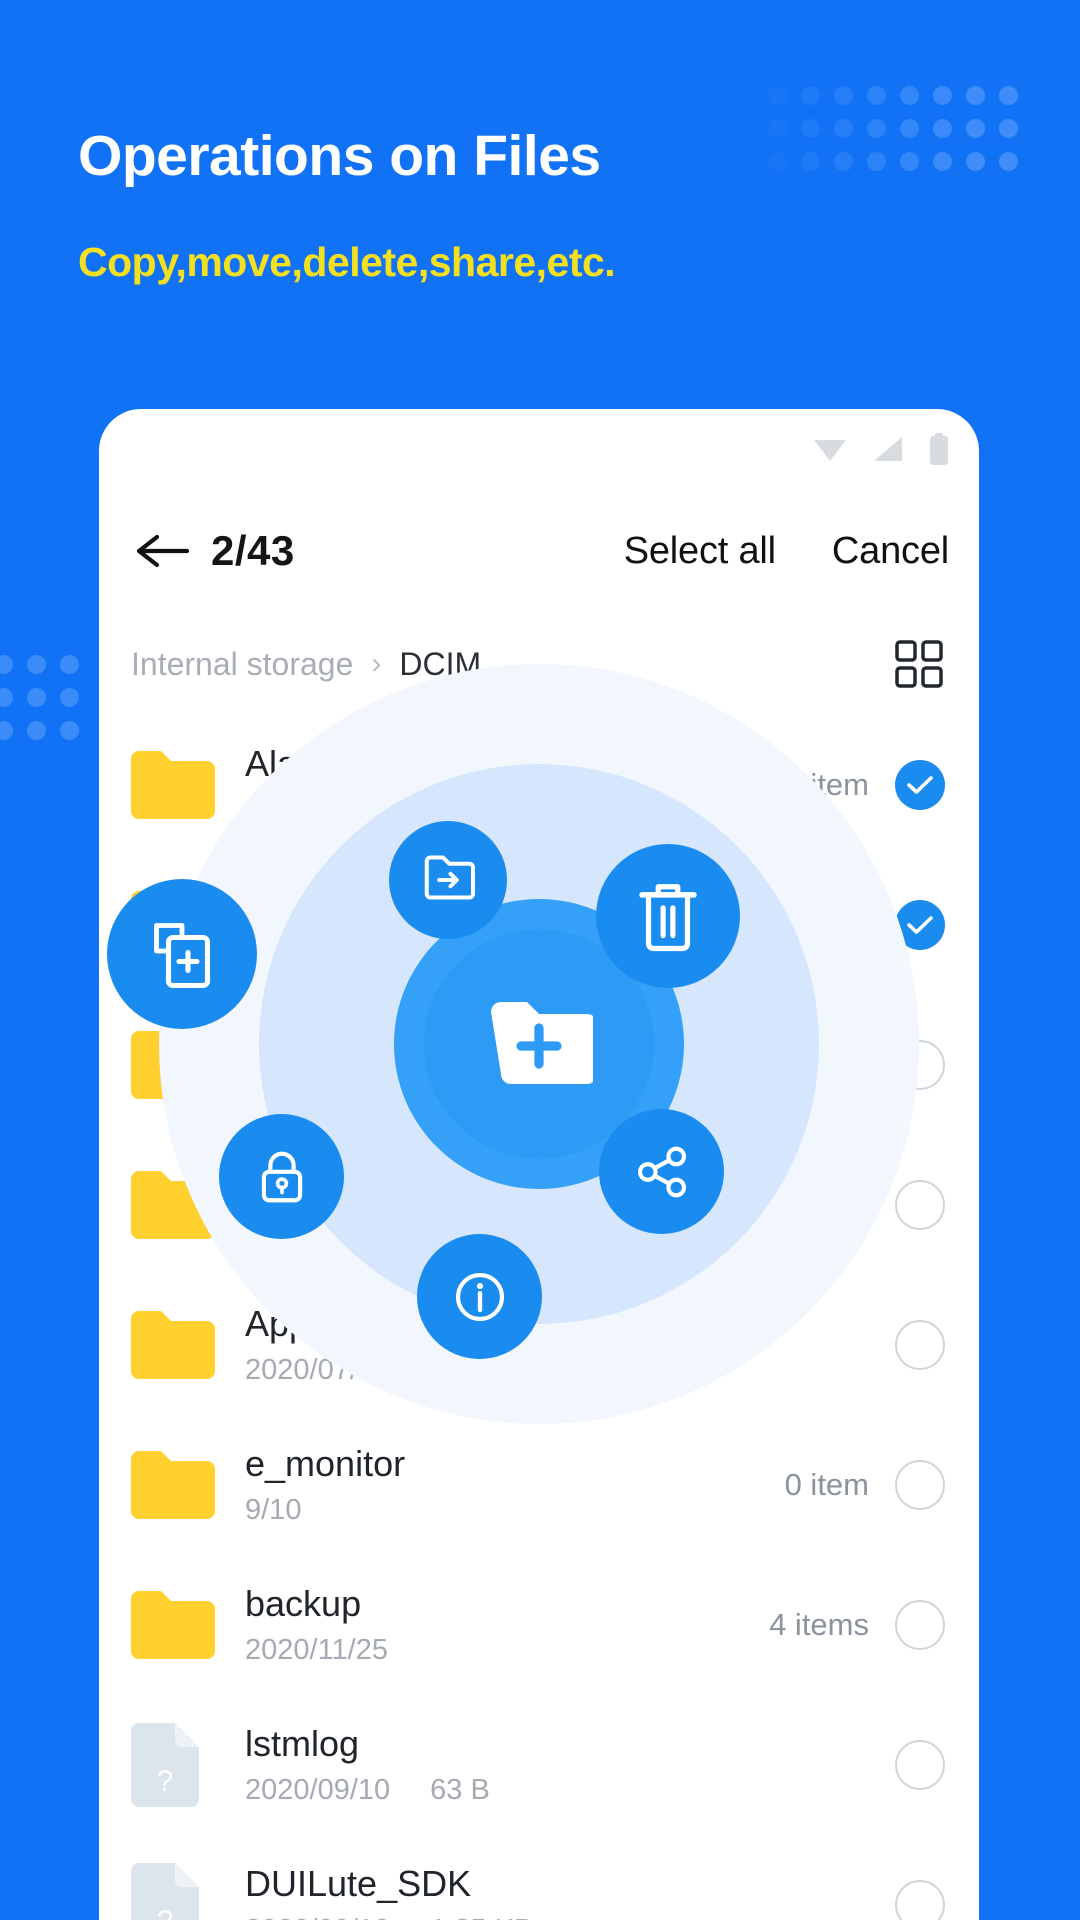 The height and width of the screenshot is (1920, 1080). I want to click on promo-title: Operations on Files, so click(339, 156).